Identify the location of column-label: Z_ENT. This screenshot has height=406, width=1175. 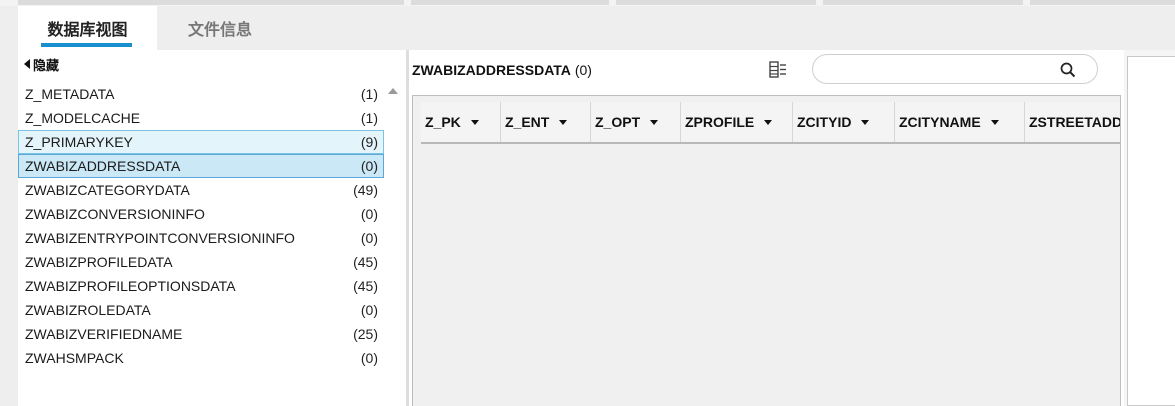
(527, 122).